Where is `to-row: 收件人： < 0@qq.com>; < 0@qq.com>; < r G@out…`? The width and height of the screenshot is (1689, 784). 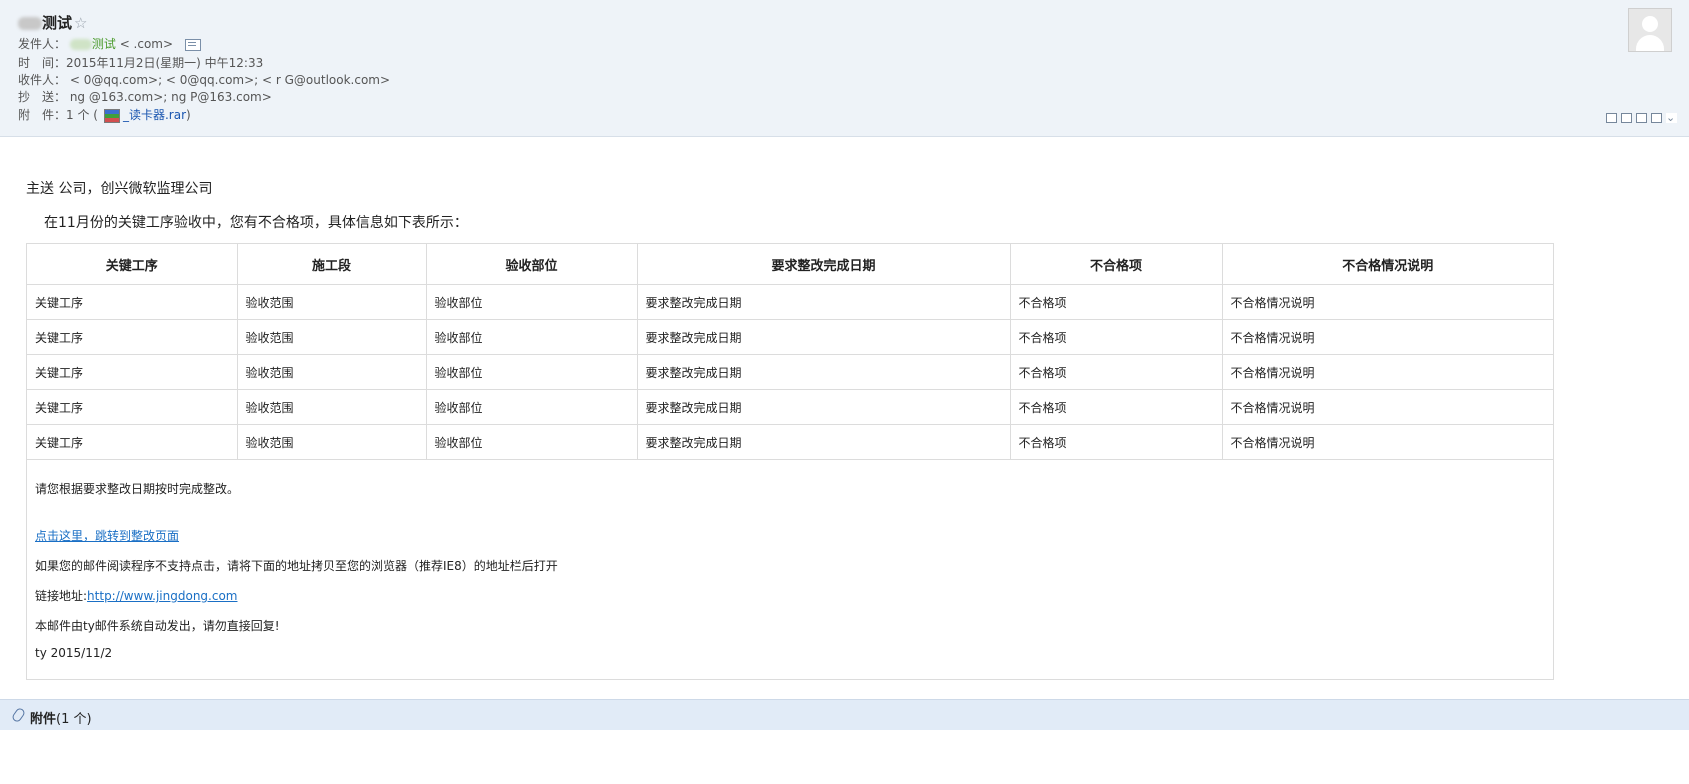 to-row: 收件人： < 0@qq.com>; < 0@qq.com>; < r G@out… is located at coordinates (204, 79).